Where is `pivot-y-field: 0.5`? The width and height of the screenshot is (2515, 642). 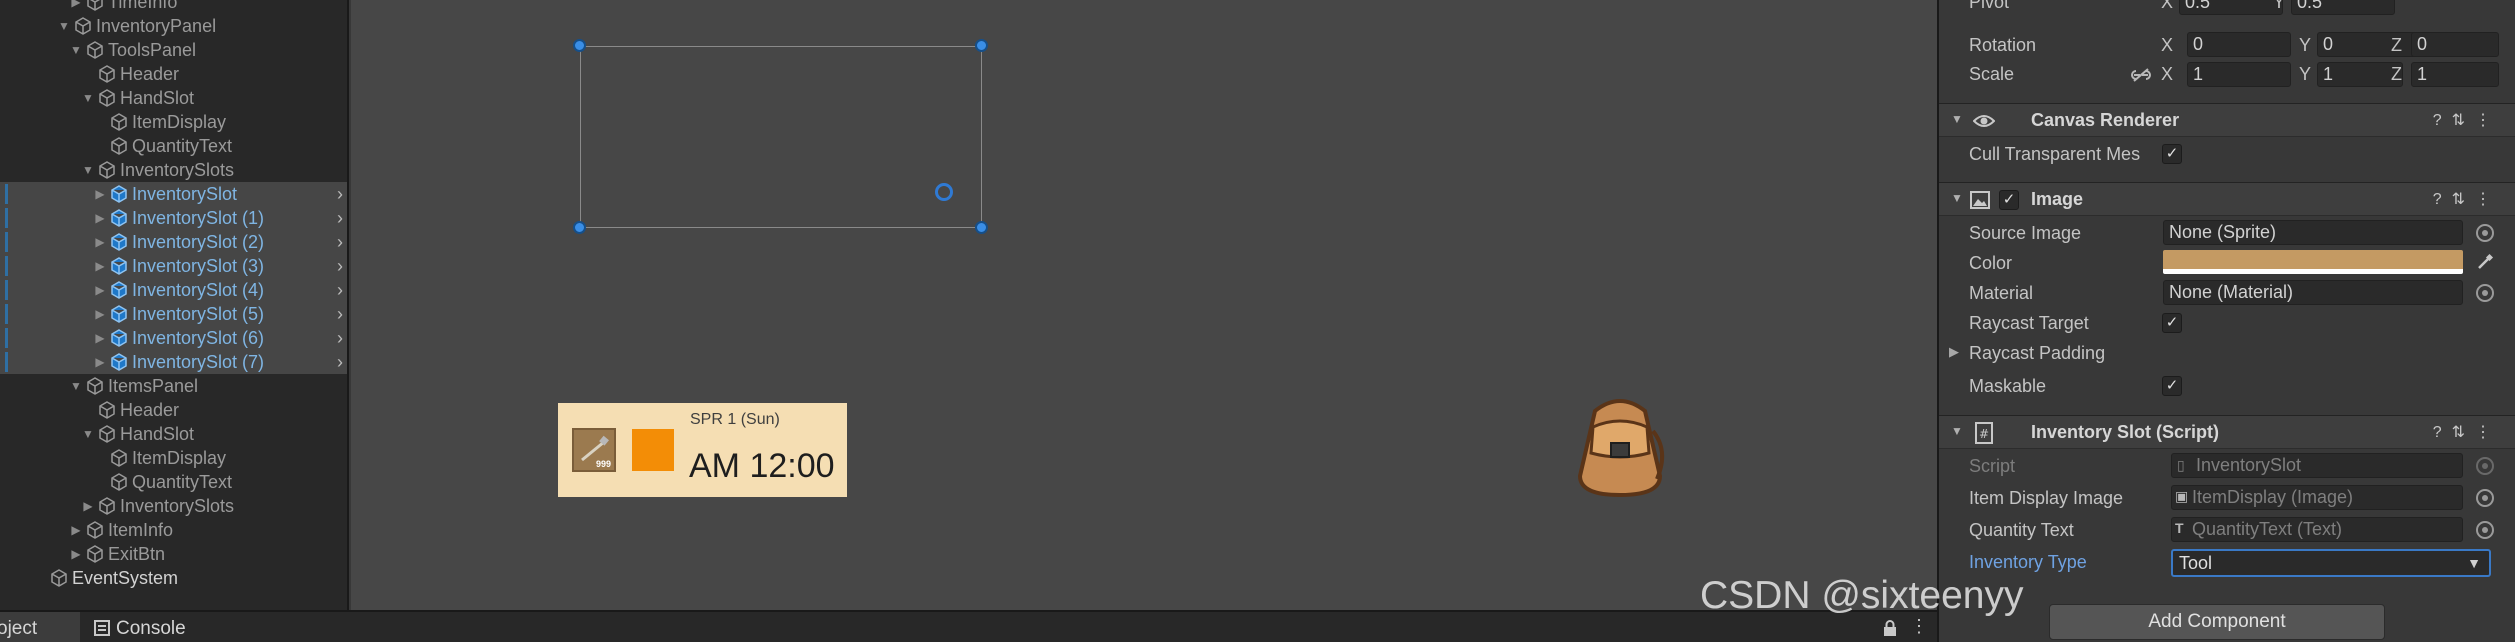
pivot-y-field: 0.5 is located at coordinates (2343, 7).